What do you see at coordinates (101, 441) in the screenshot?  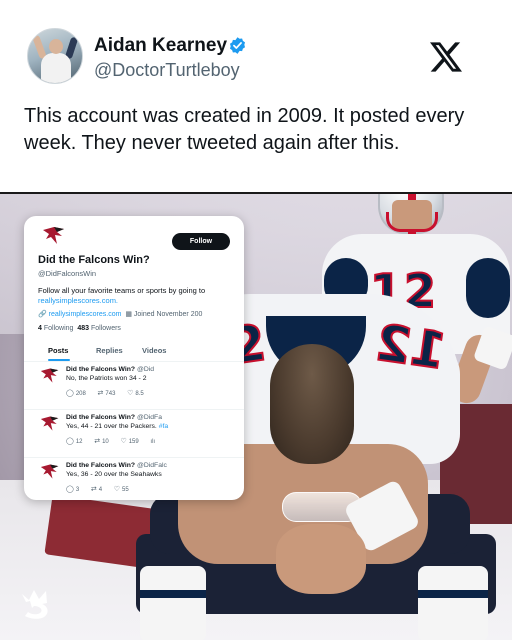 I see `repost-count: ⇄ 10` at bounding box center [101, 441].